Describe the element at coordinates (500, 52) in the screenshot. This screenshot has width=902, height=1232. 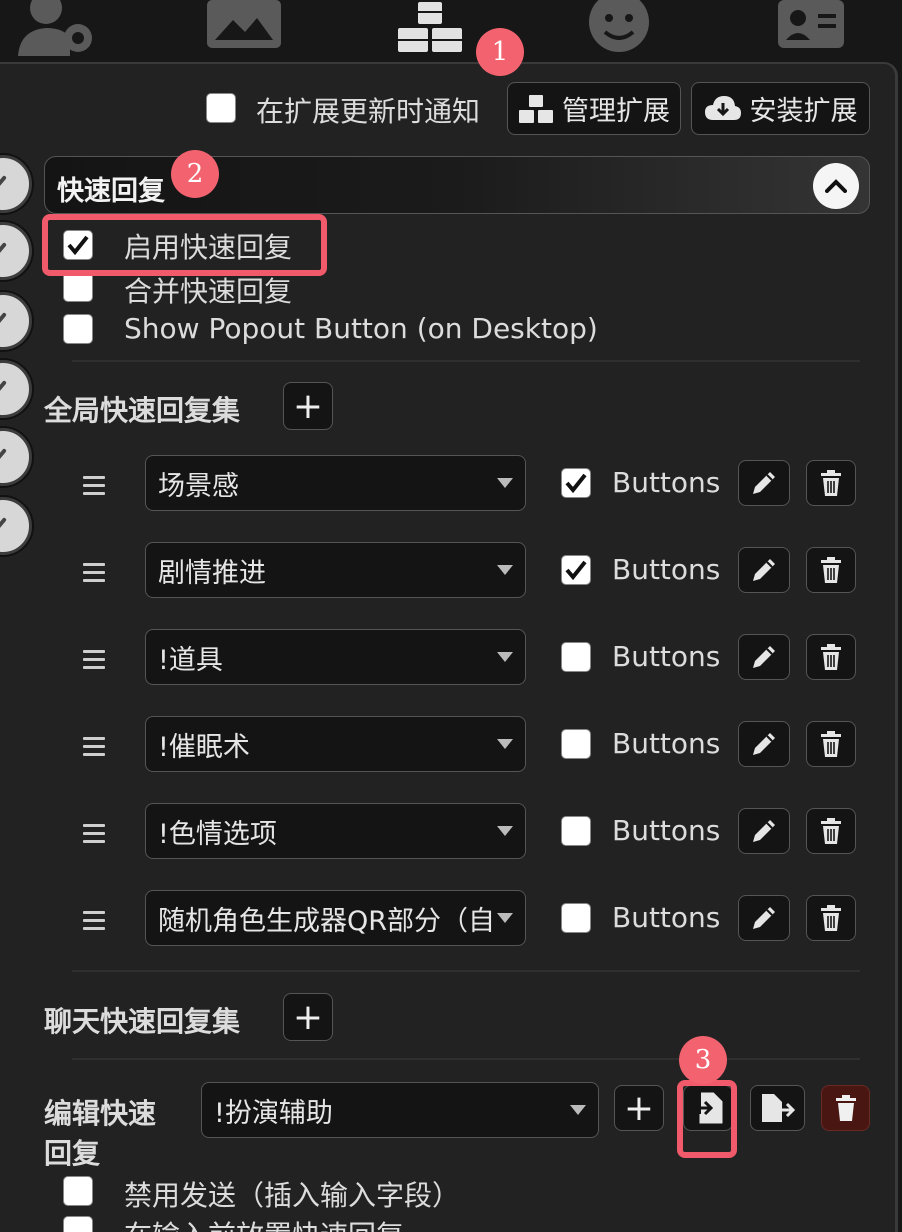
I see `annotation-badge-1: 1` at that location.